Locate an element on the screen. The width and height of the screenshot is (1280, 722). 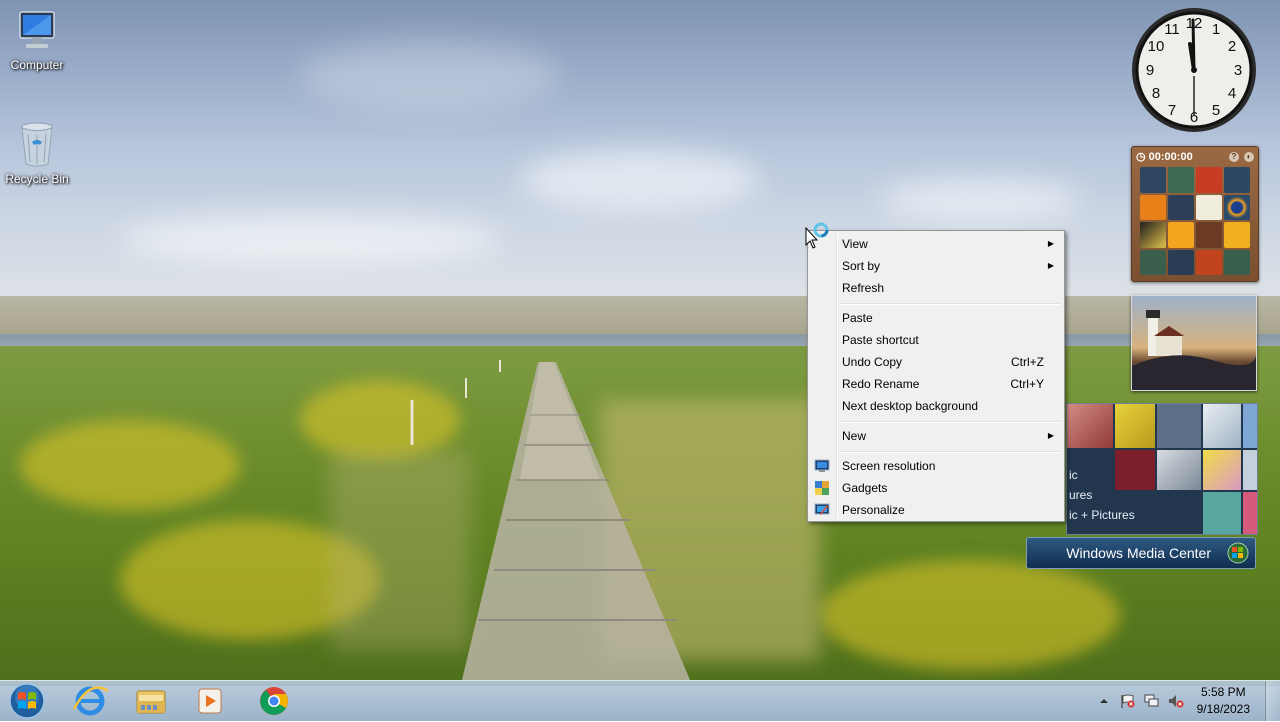
menu-item-label: New is located at coordinates (854, 436).